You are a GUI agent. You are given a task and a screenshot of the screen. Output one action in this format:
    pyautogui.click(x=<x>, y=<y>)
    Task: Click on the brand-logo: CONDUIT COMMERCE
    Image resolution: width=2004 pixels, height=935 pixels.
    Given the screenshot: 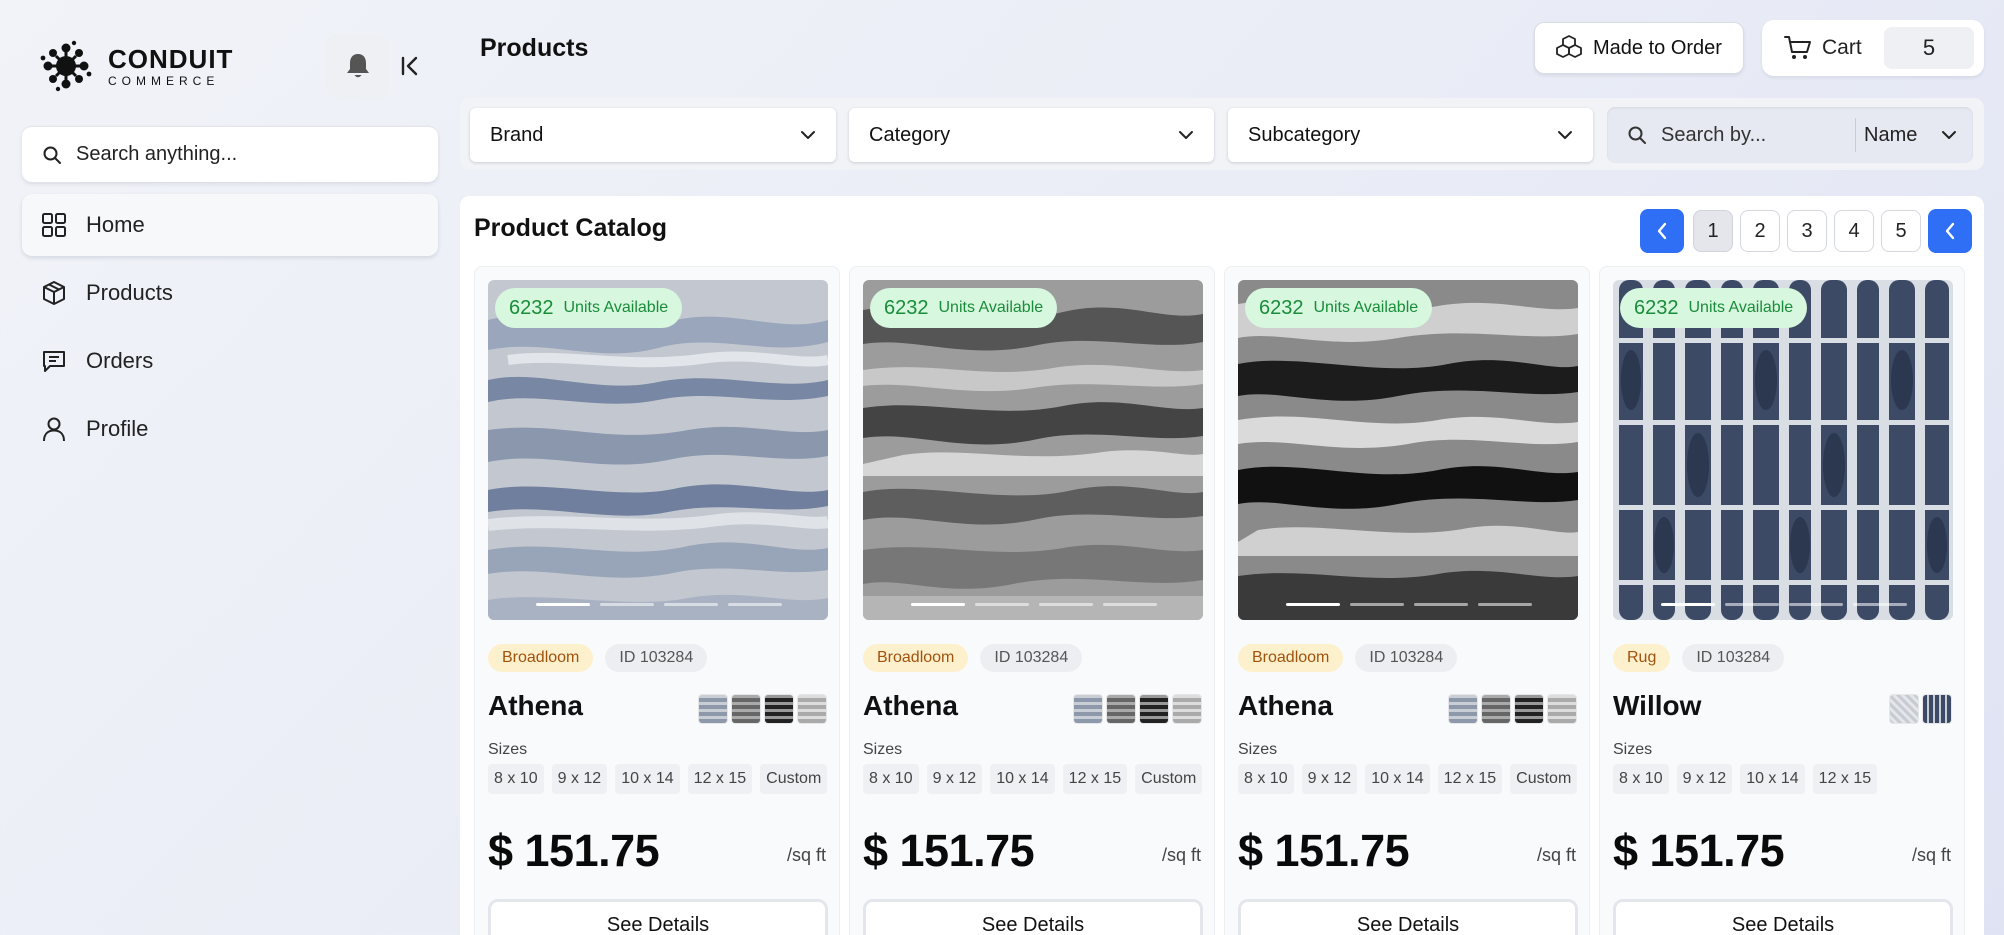 What is the action you would take?
    pyautogui.click(x=136, y=66)
    